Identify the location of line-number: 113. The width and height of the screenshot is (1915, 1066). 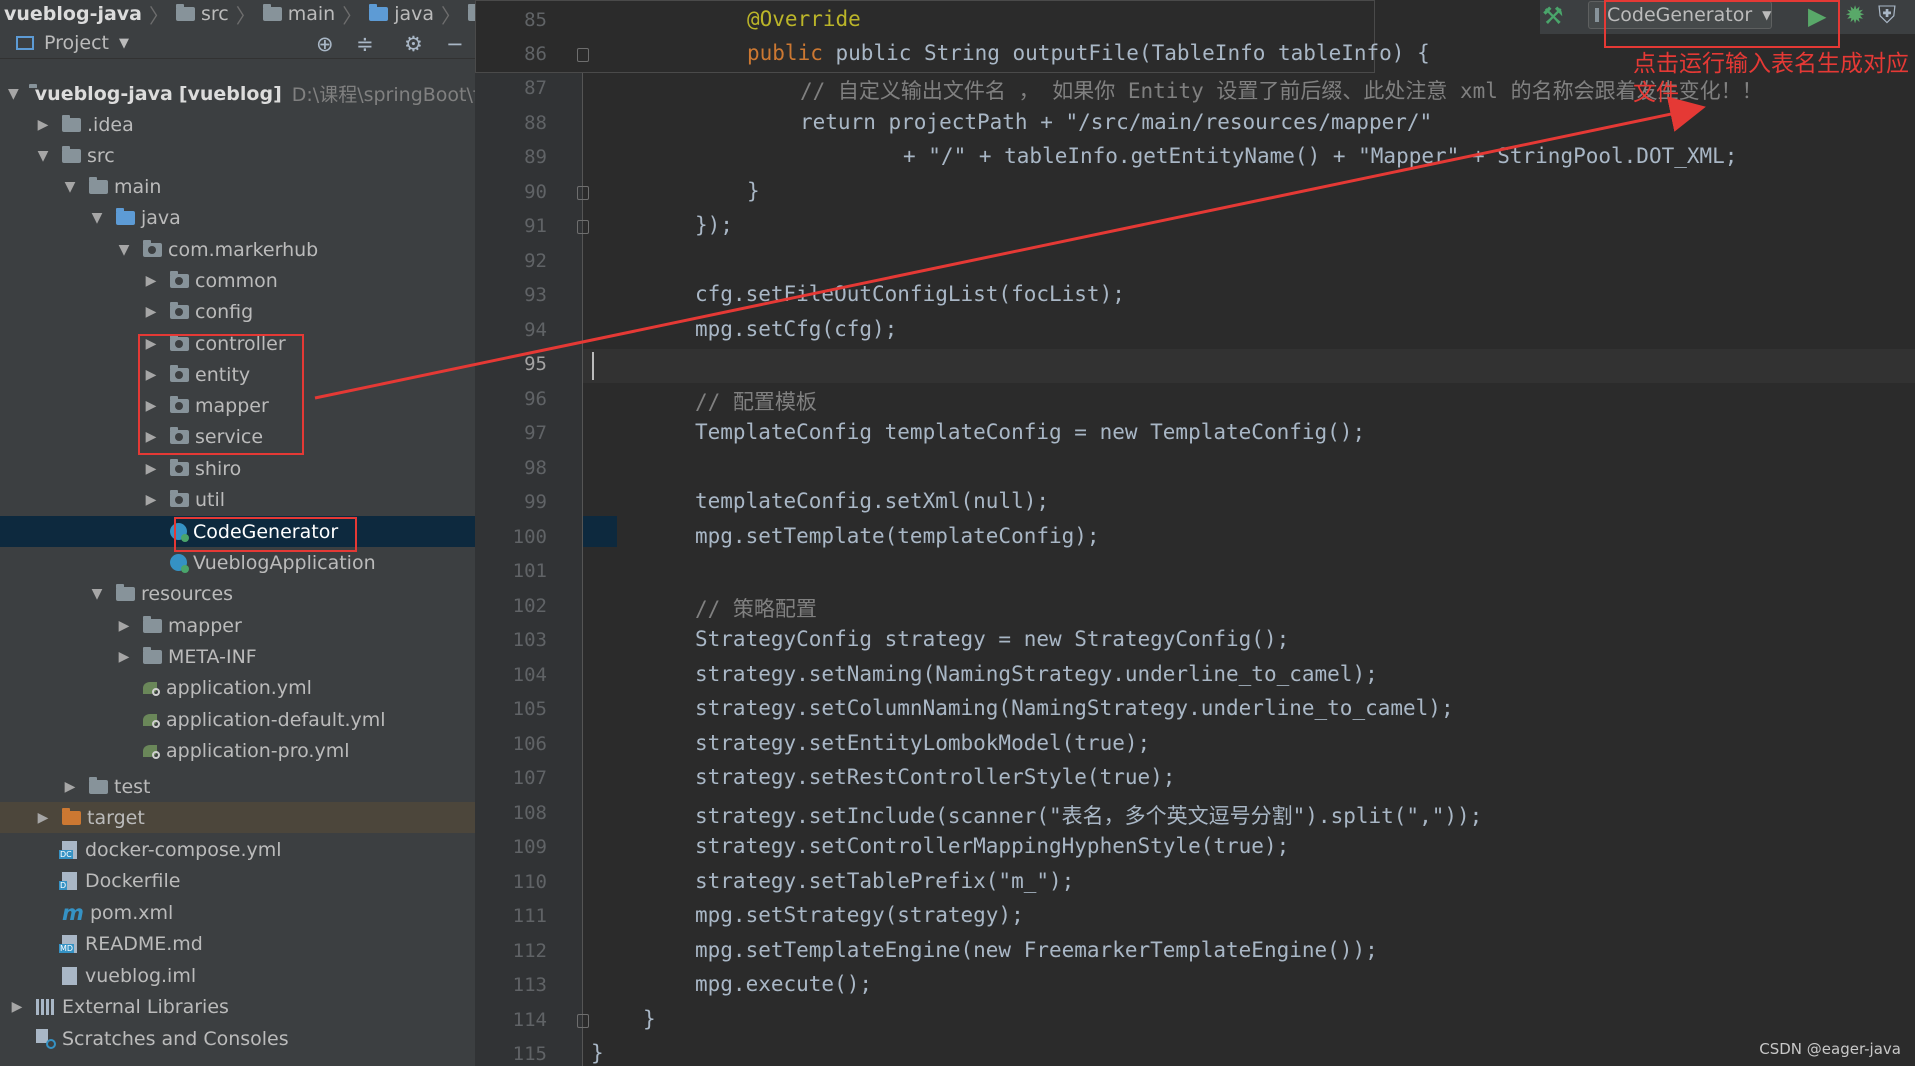
(529, 985).